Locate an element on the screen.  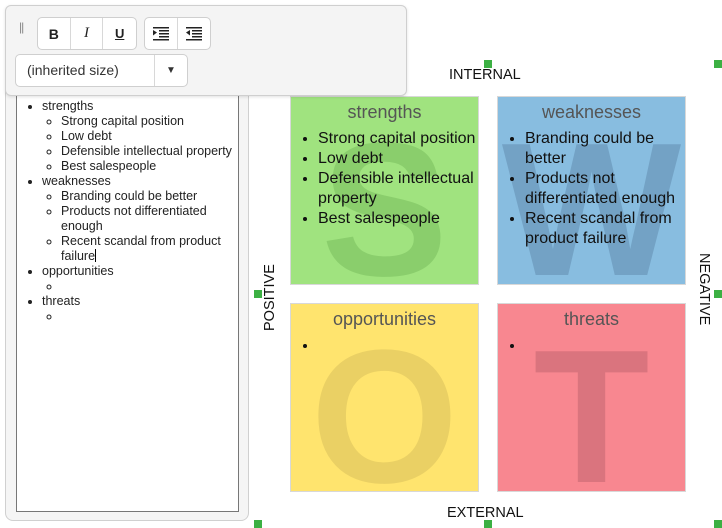
resize-handle-left is located at coordinates (258, 294).